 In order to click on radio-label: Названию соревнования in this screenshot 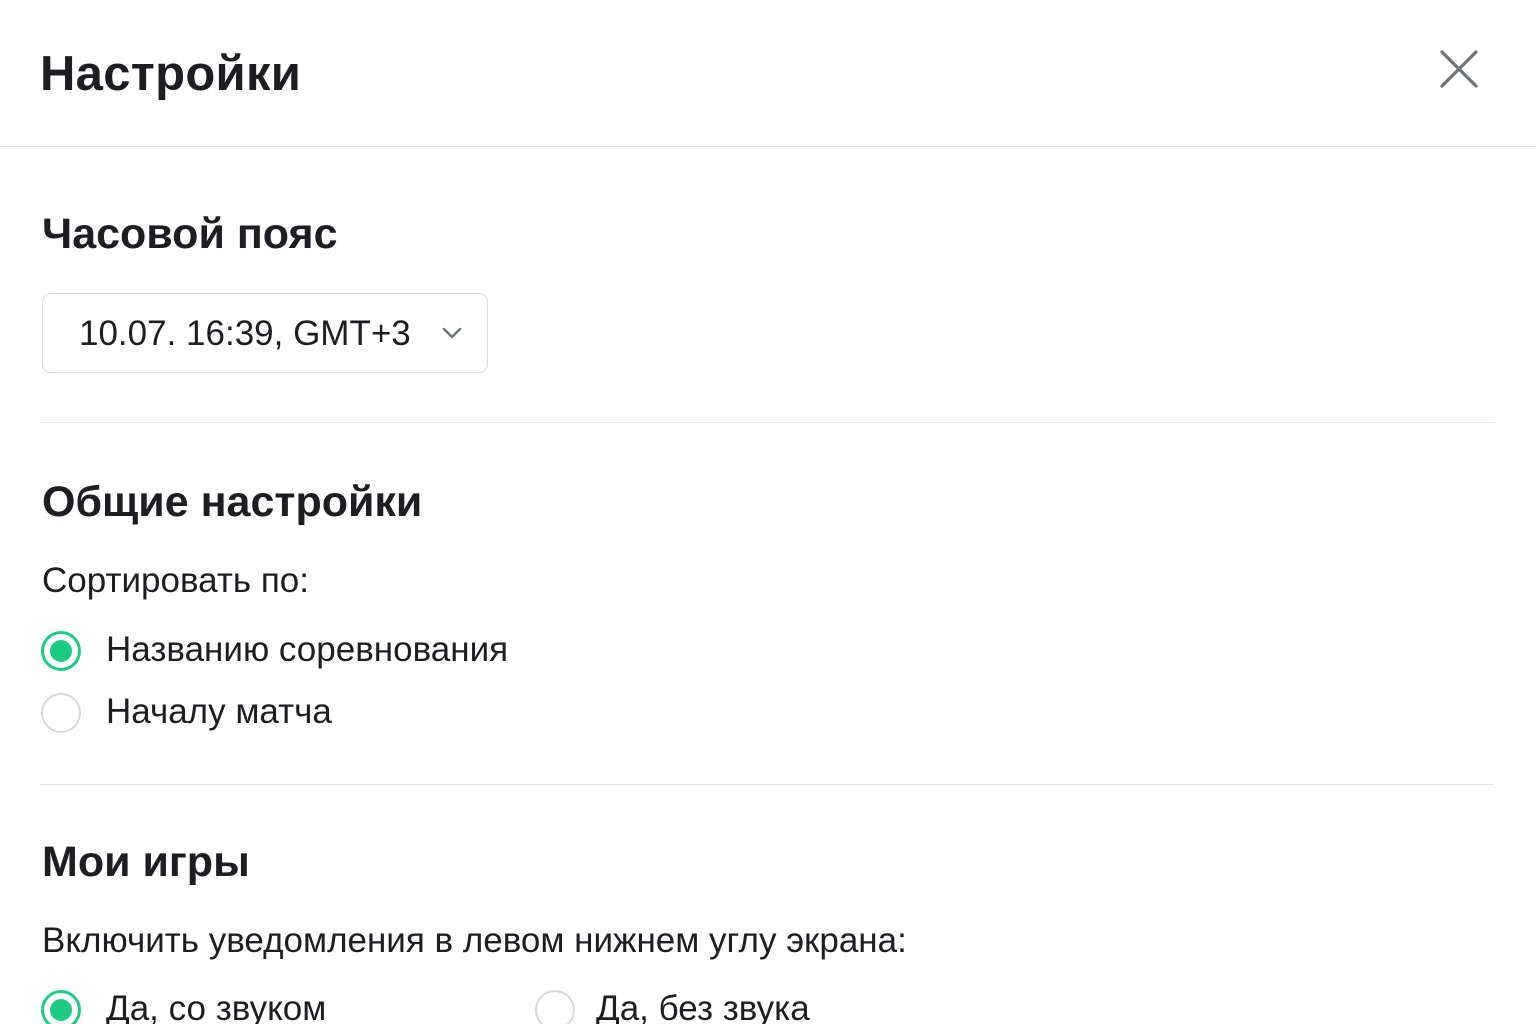, I will do `click(307, 649)`.